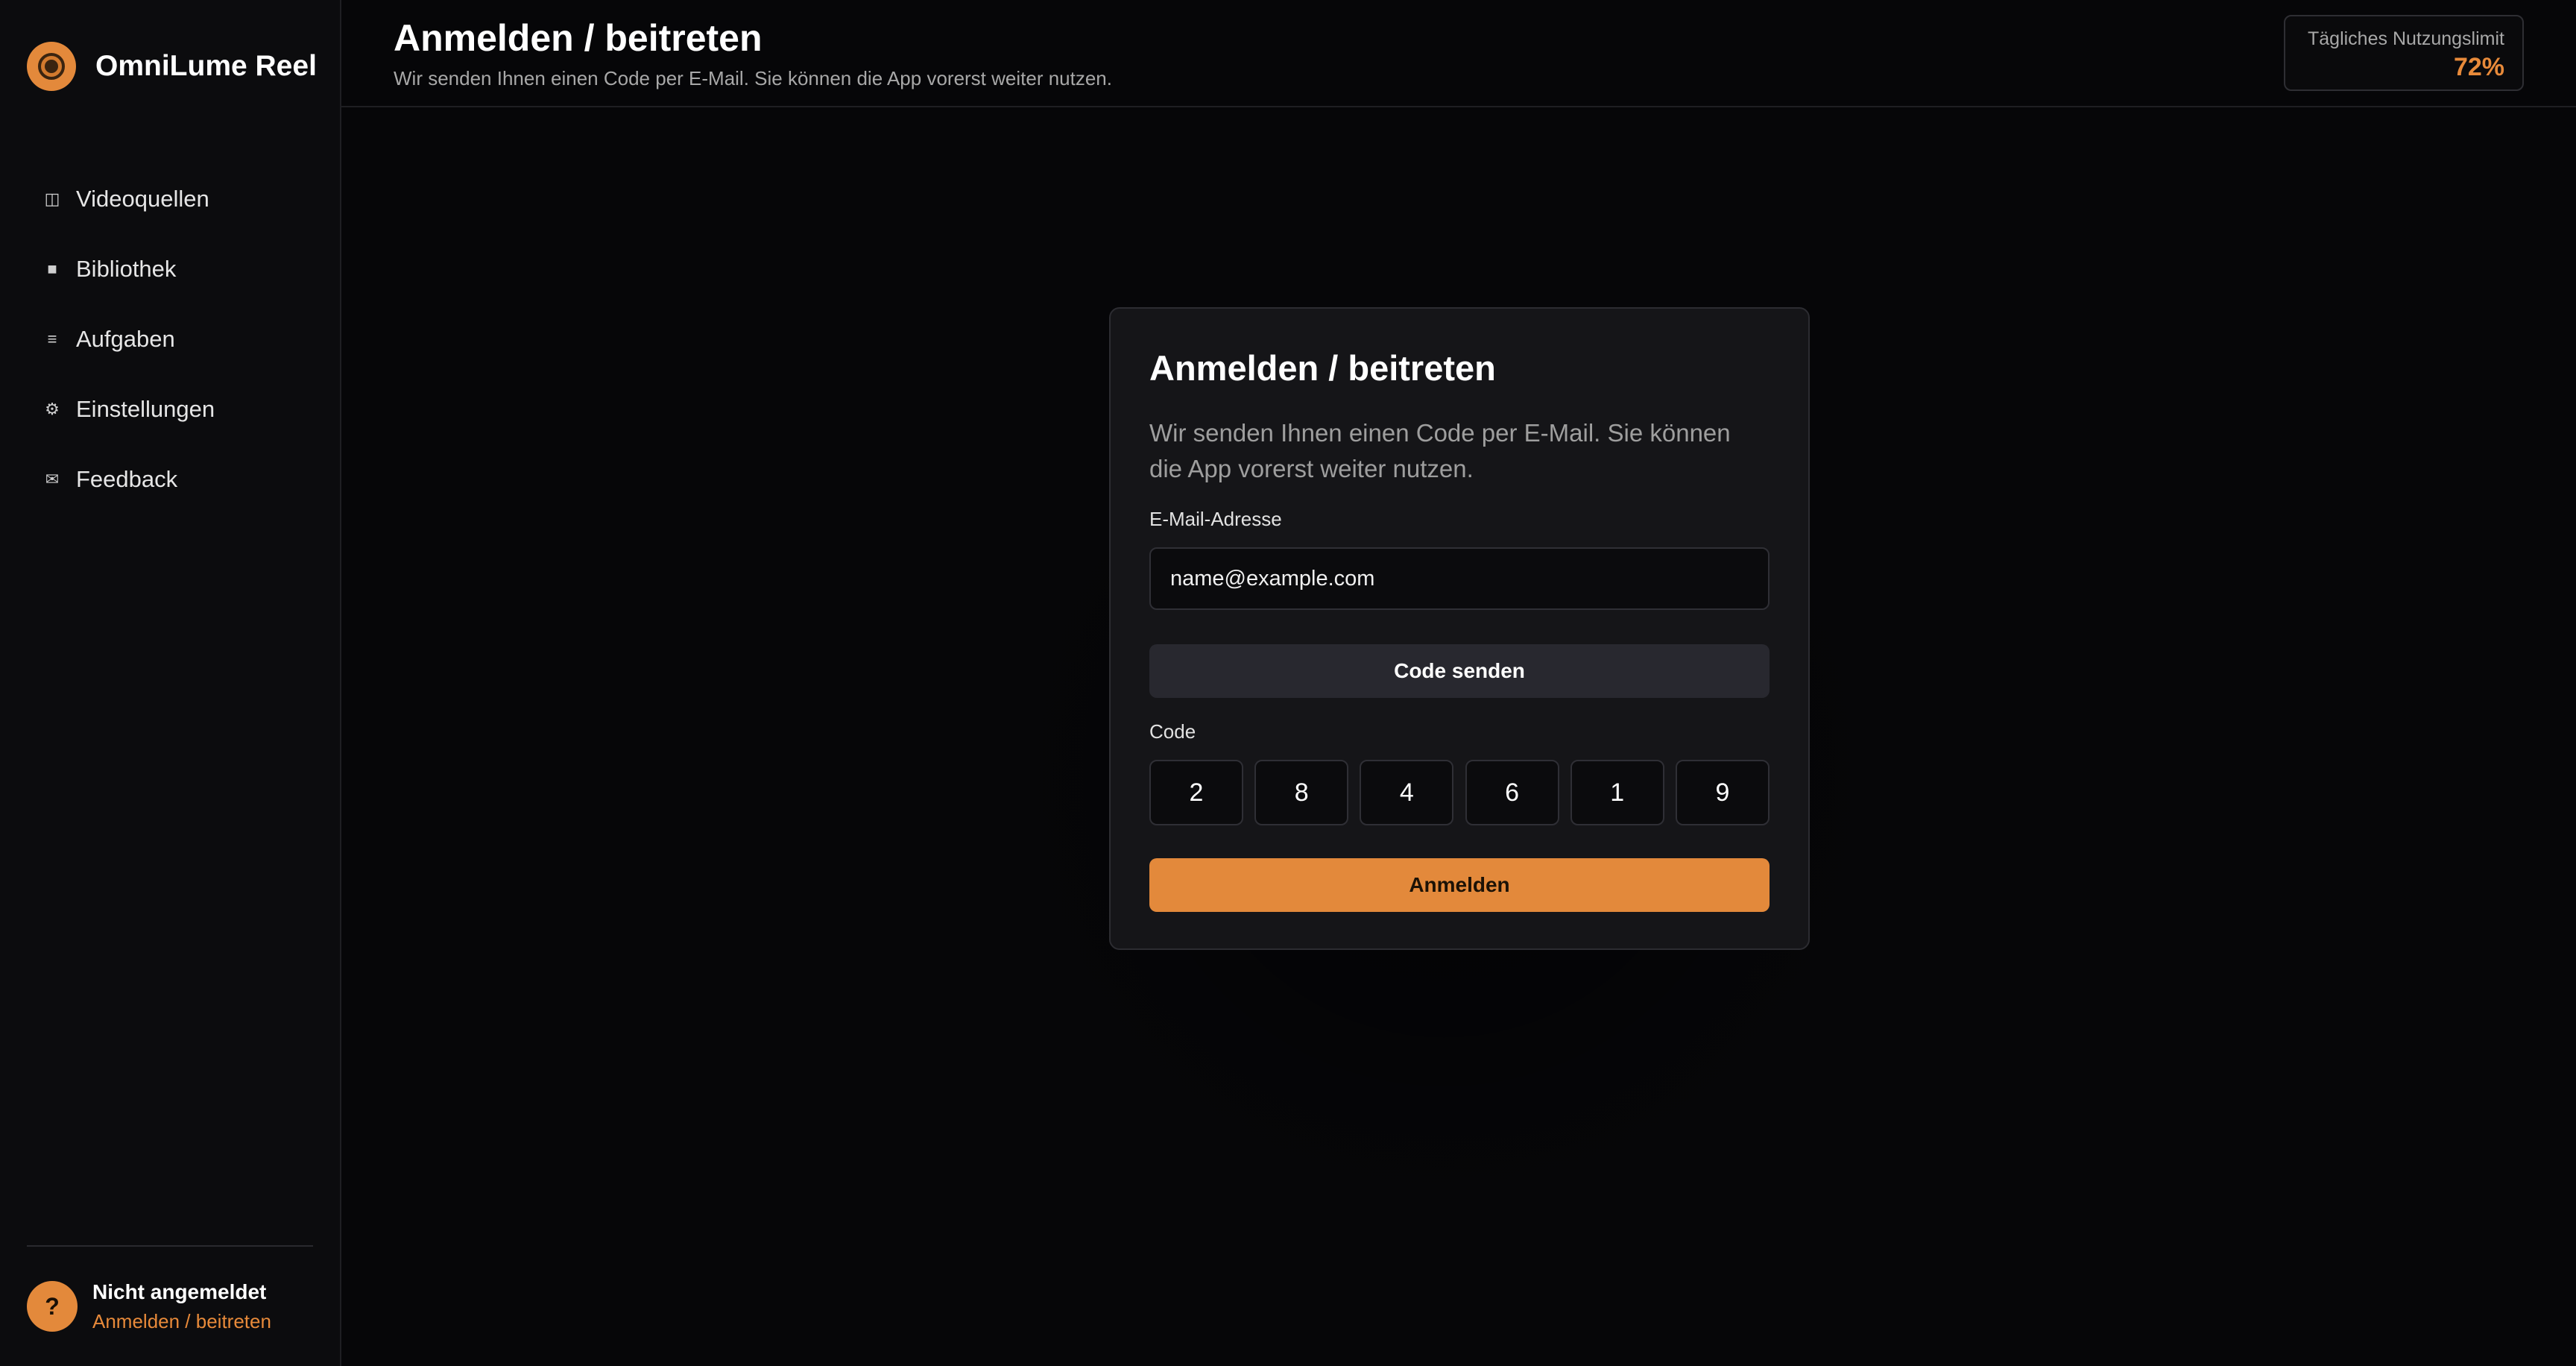 This screenshot has width=2576, height=1366. I want to click on avatar: ?, so click(52, 1306).